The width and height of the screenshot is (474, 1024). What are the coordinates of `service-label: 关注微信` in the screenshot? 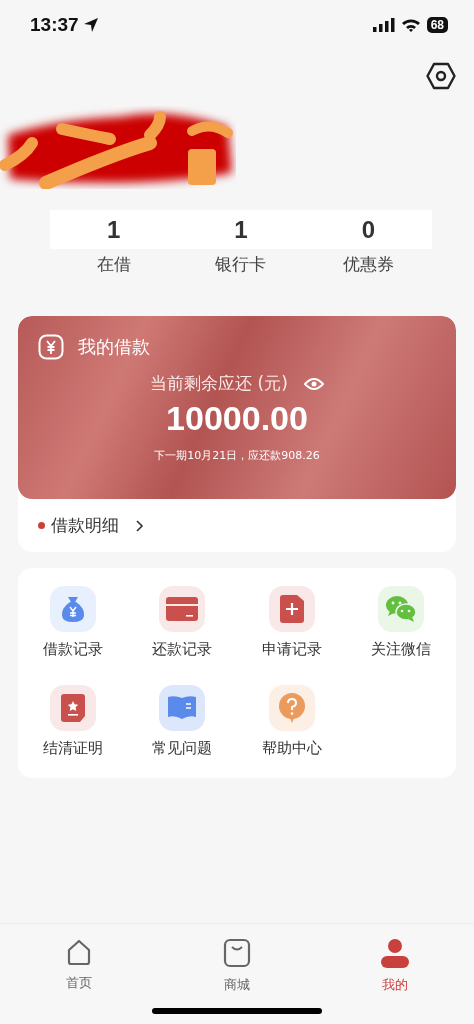 It's located at (401, 649).